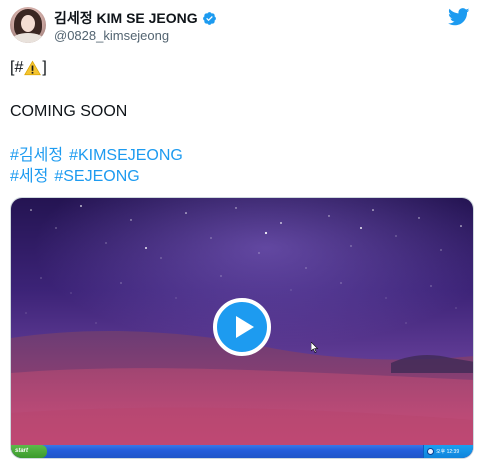 This screenshot has height=462, width=480. What do you see at coordinates (430, 451) in the screenshot?
I see `tray-icon` at bounding box center [430, 451].